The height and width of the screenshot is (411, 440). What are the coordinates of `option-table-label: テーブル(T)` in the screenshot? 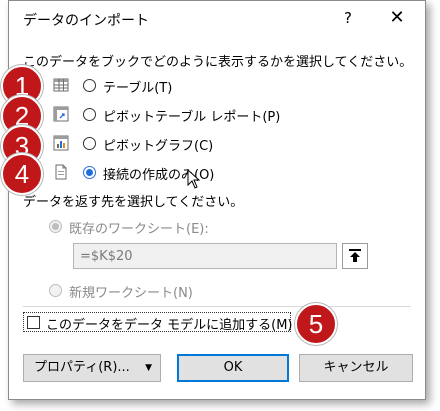 It's located at (137, 86).